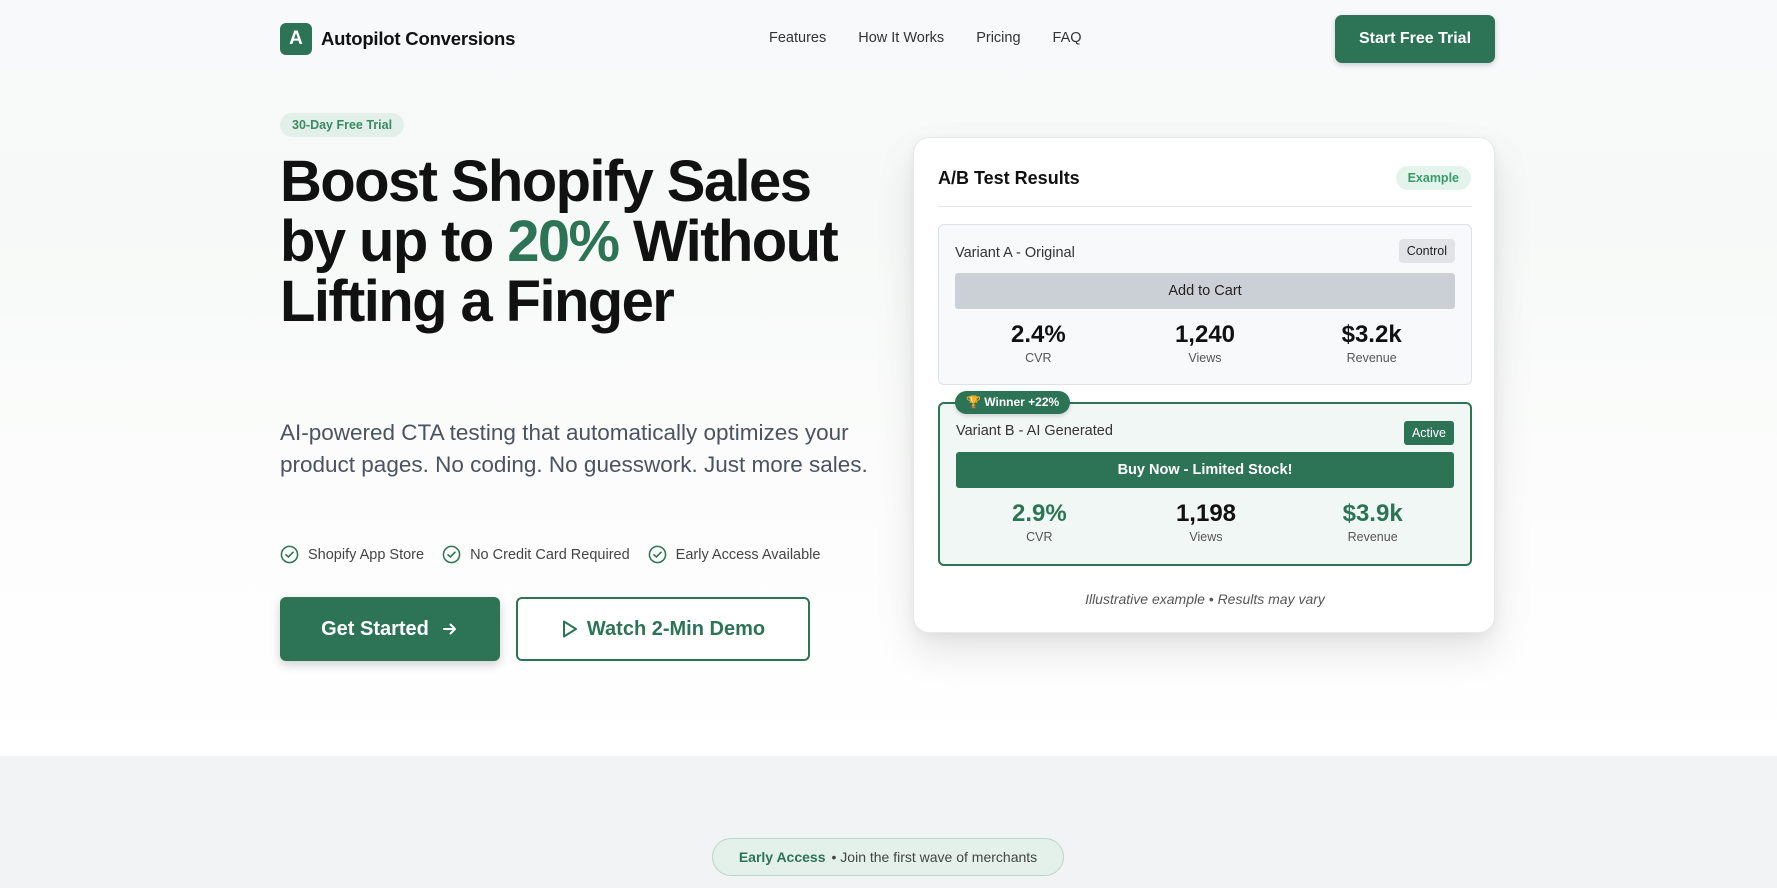 This screenshot has height=888, width=1777. What do you see at coordinates (676, 628) in the screenshot?
I see `watch-demo-label: Watch 2-Min Demo` at bounding box center [676, 628].